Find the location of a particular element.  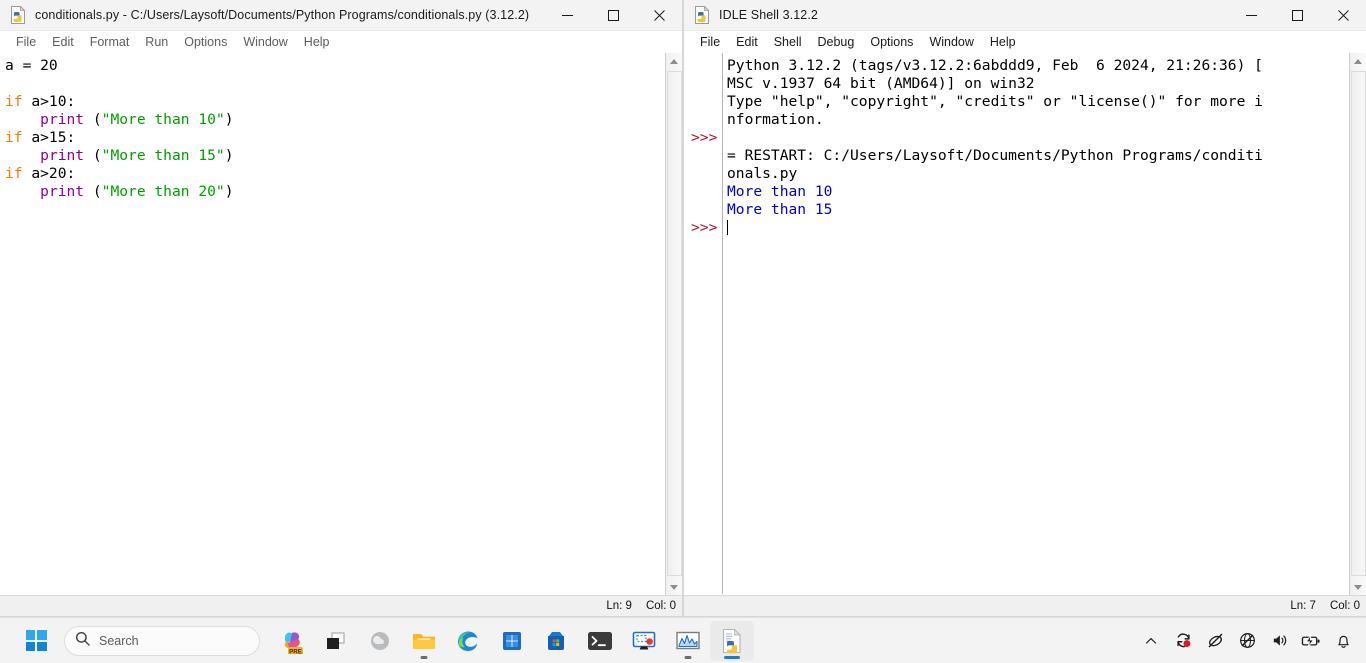

editor-menu-window: Window is located at coordinates (265, 42).